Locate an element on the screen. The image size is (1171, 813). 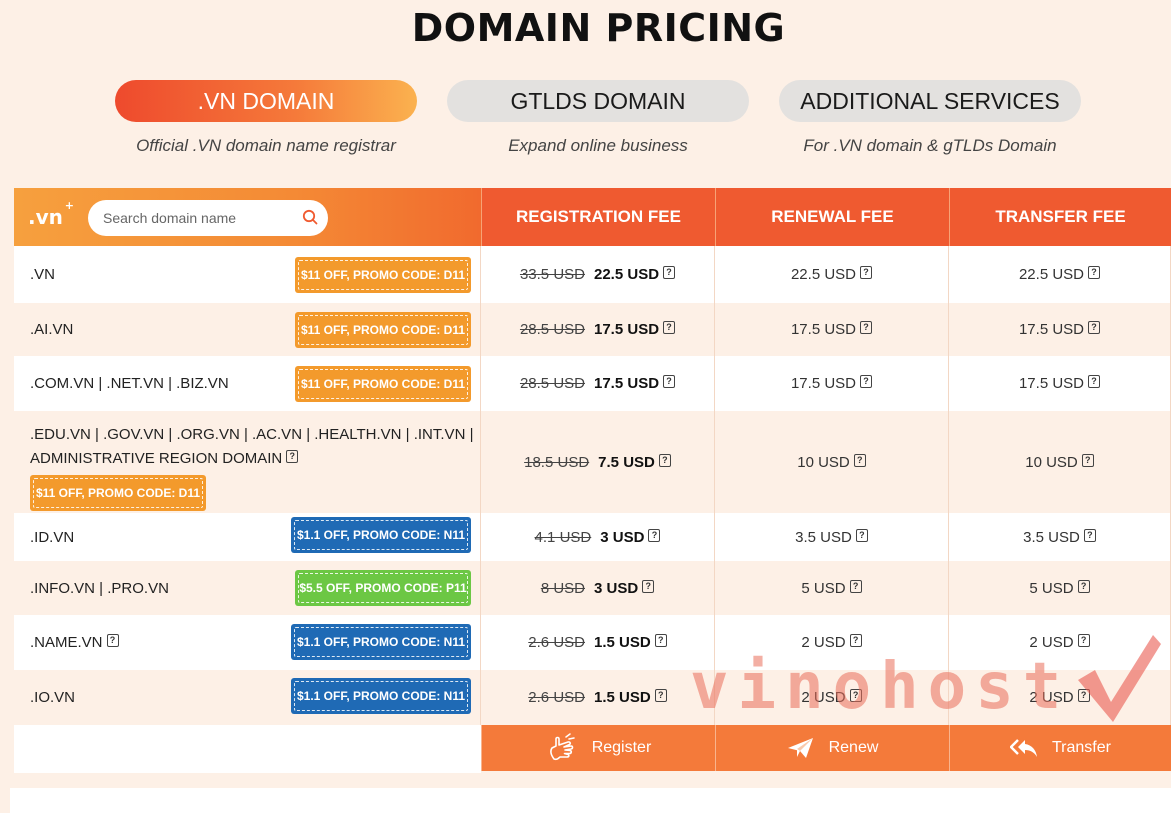
tab-gtlds-subtitle: Expand online business is located at coordinates (598, 145).